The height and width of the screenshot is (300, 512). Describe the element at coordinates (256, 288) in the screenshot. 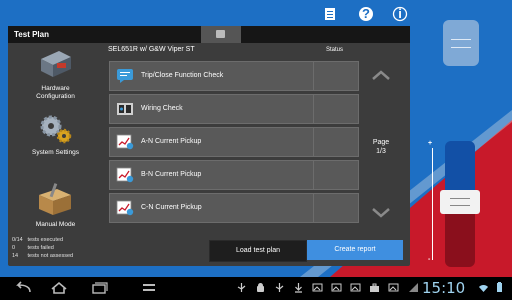

I see `system-navbar: 15:10` at that location.